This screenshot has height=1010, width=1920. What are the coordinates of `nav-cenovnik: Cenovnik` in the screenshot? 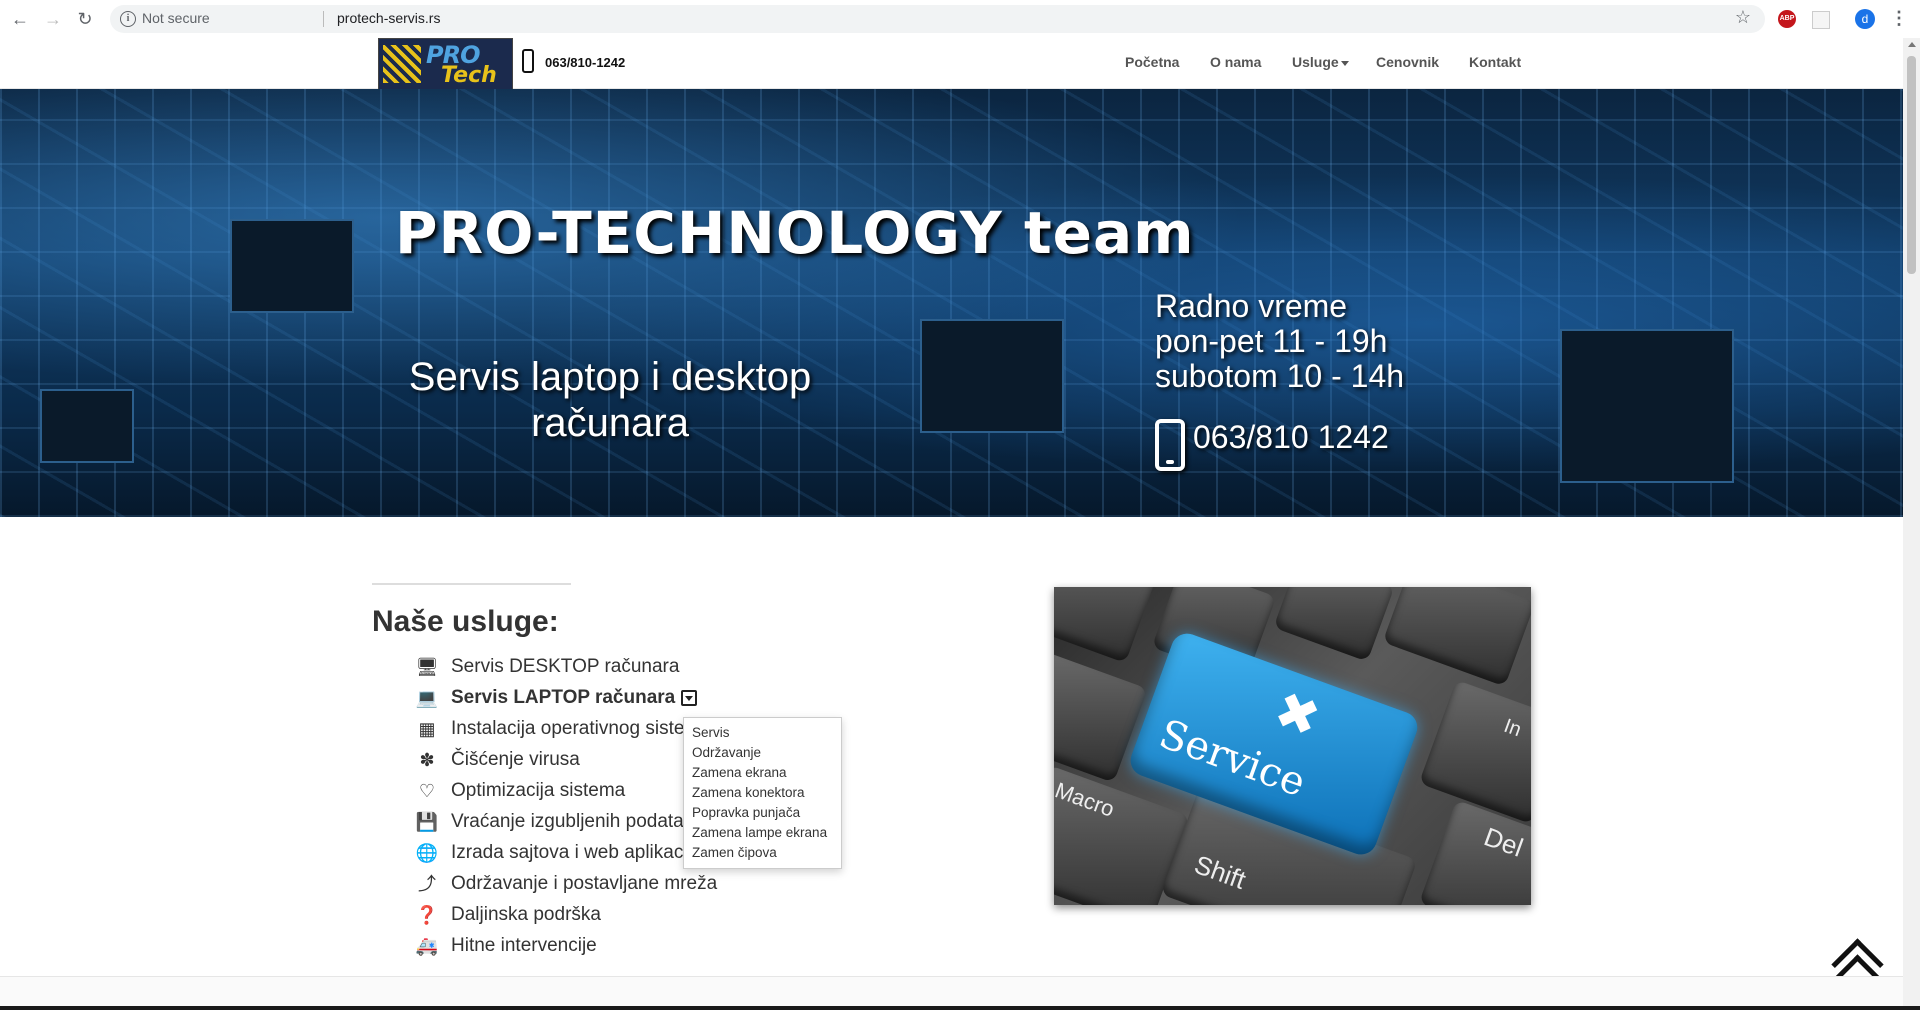 It's located at (1407, 62).